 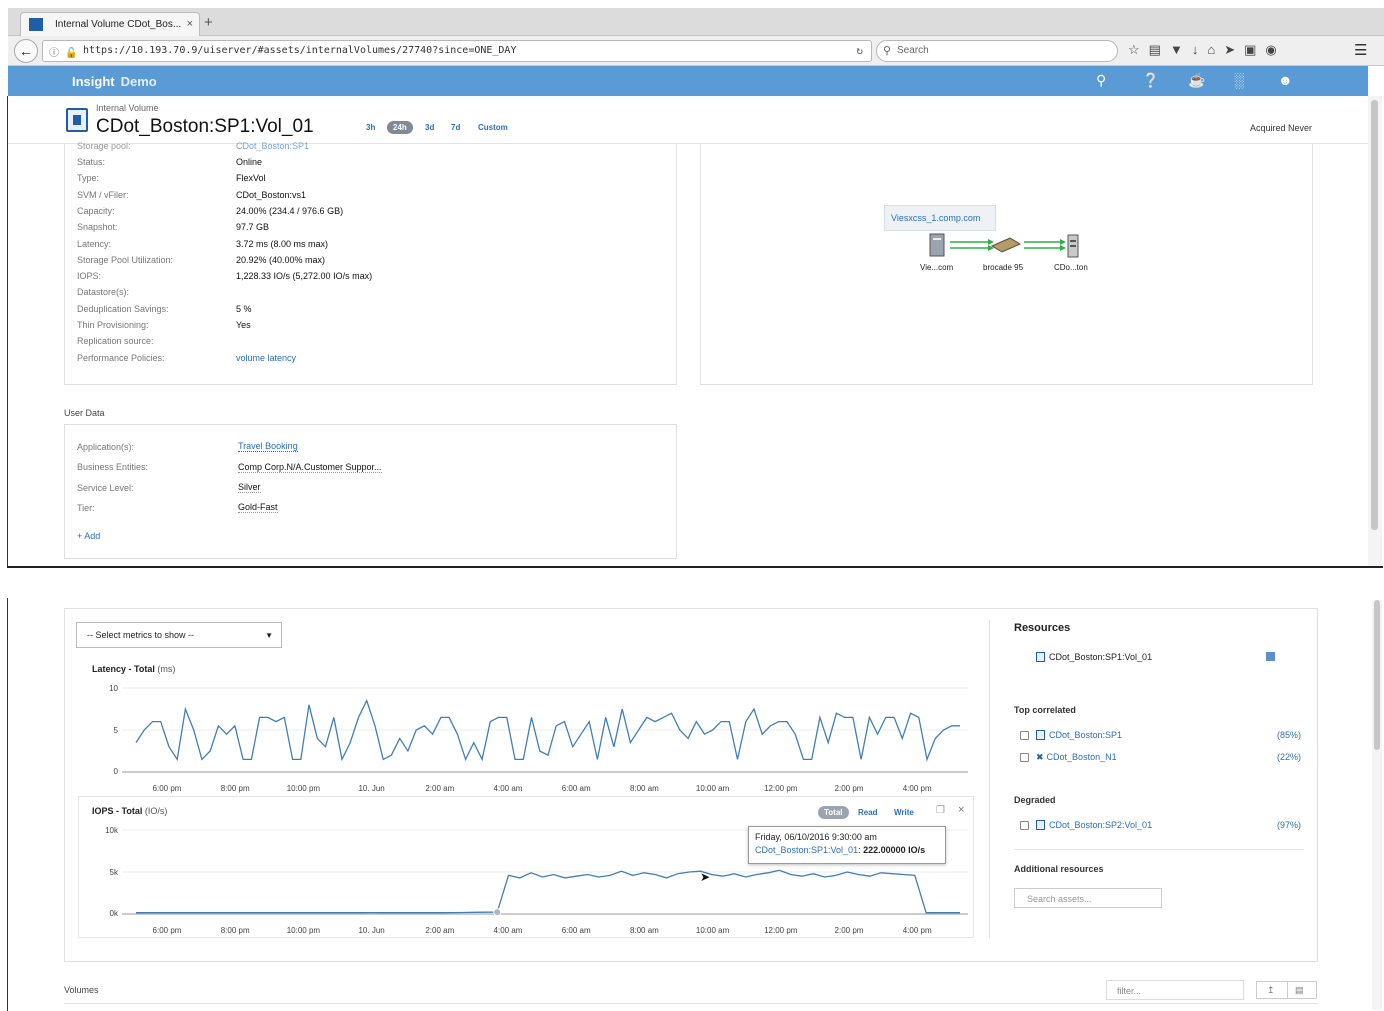 I want to click on back-arrow-icon: ←, so click(x=26, y=51).